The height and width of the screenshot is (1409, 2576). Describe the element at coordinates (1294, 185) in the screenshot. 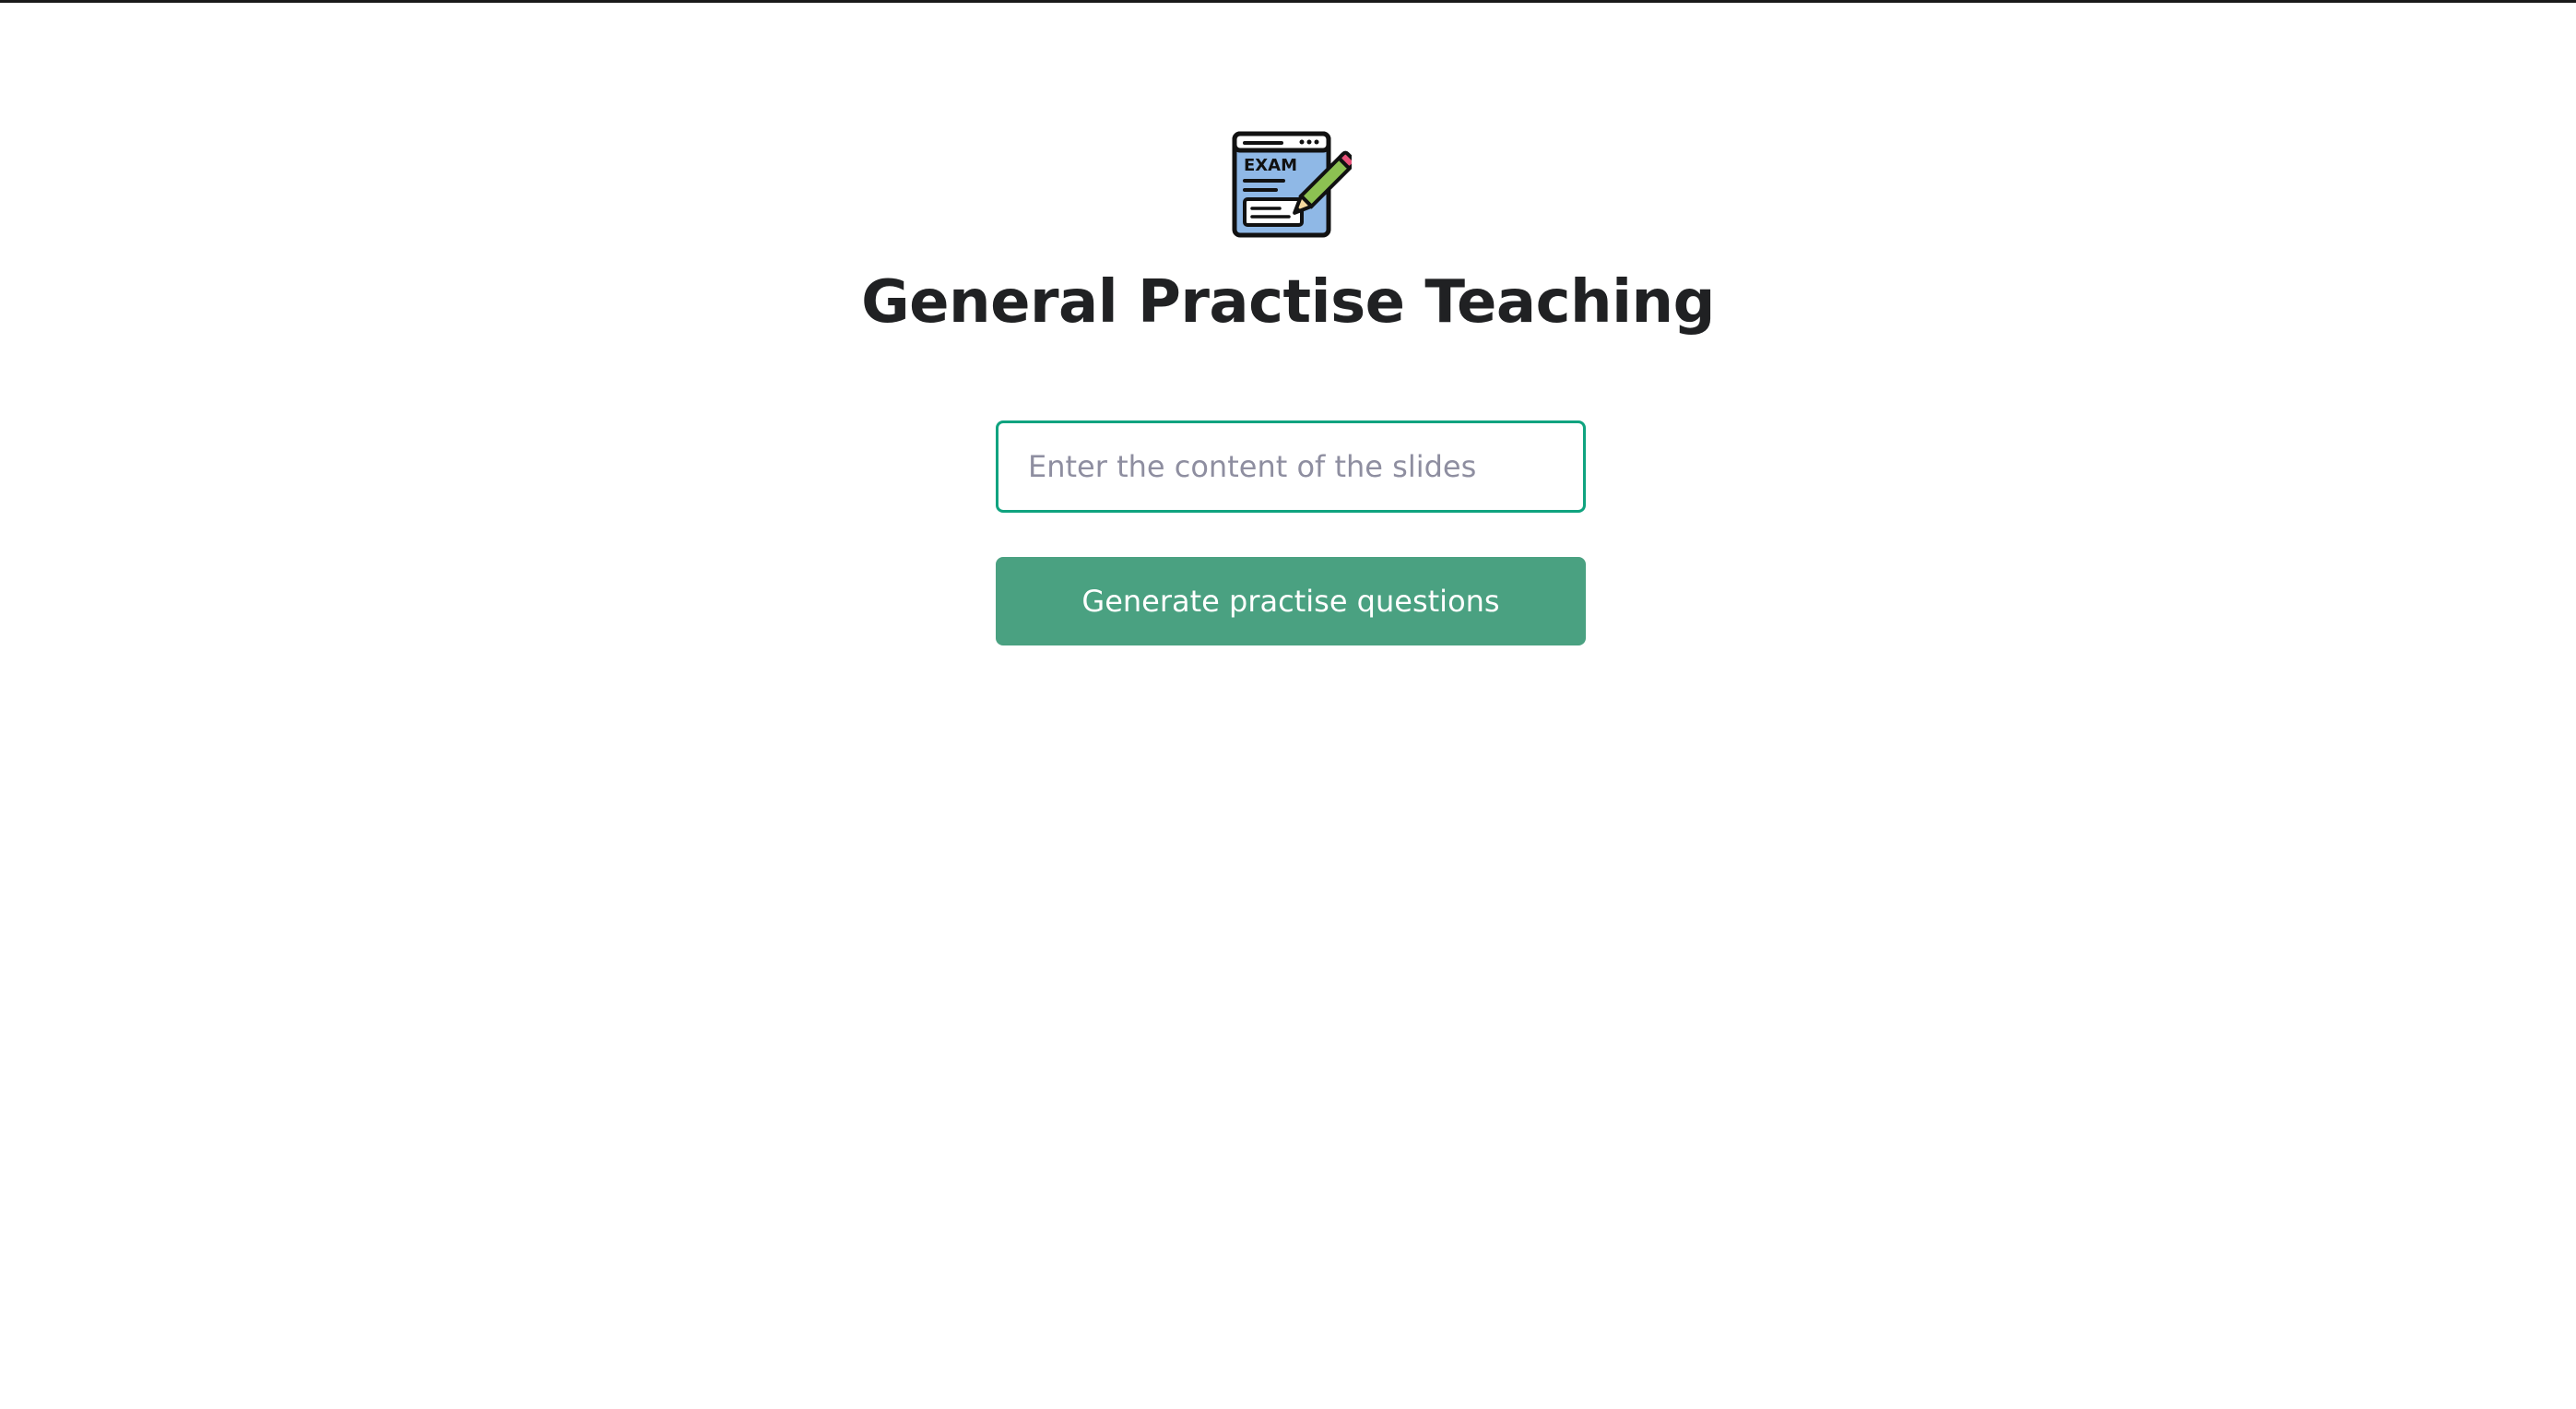

I see `exam-pencil-icon: EXAM` at that location.